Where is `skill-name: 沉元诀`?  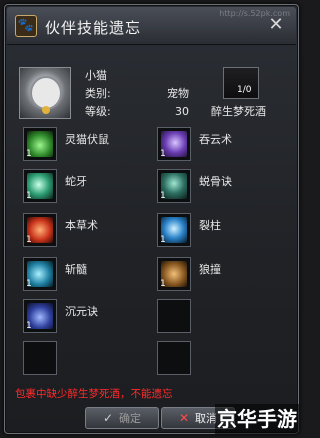
skill-name: 沉元诀 is located at coordinates (81, 311).